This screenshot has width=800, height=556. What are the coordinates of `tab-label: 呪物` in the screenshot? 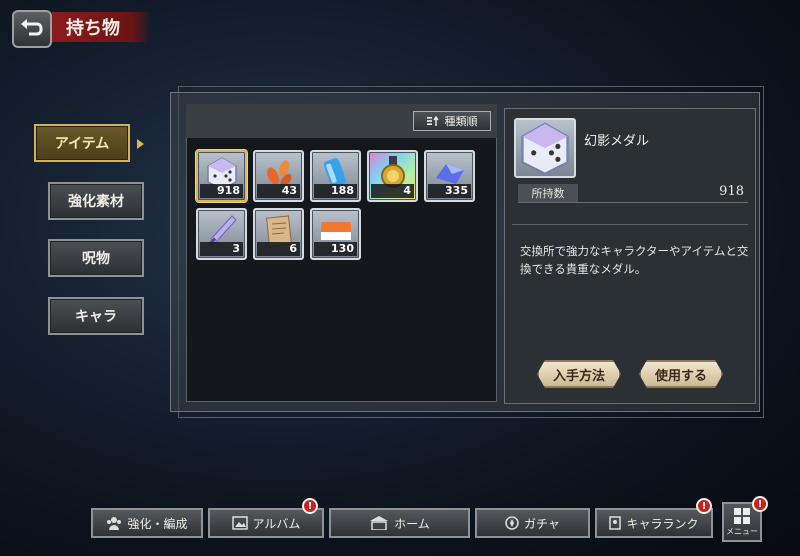 It's located at (96, 259).